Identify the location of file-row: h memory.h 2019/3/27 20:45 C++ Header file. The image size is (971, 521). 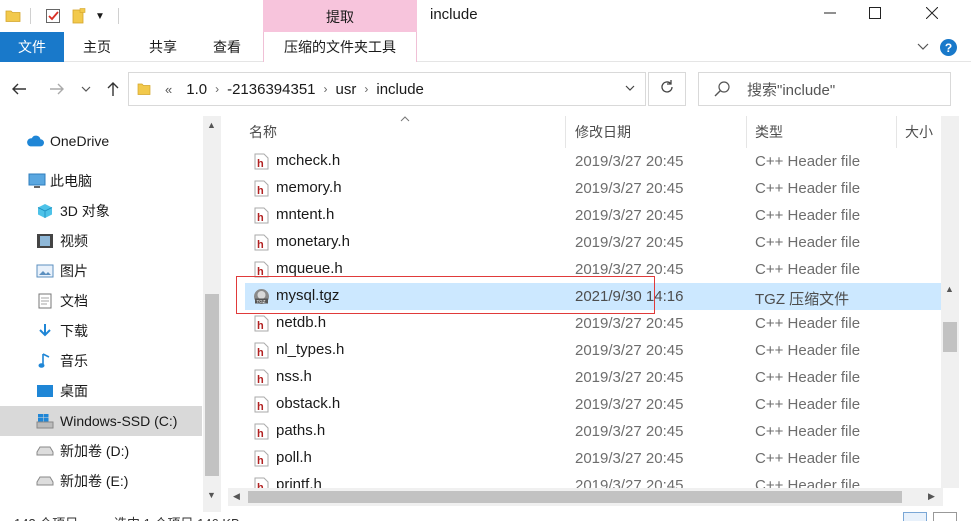
(593, 188).